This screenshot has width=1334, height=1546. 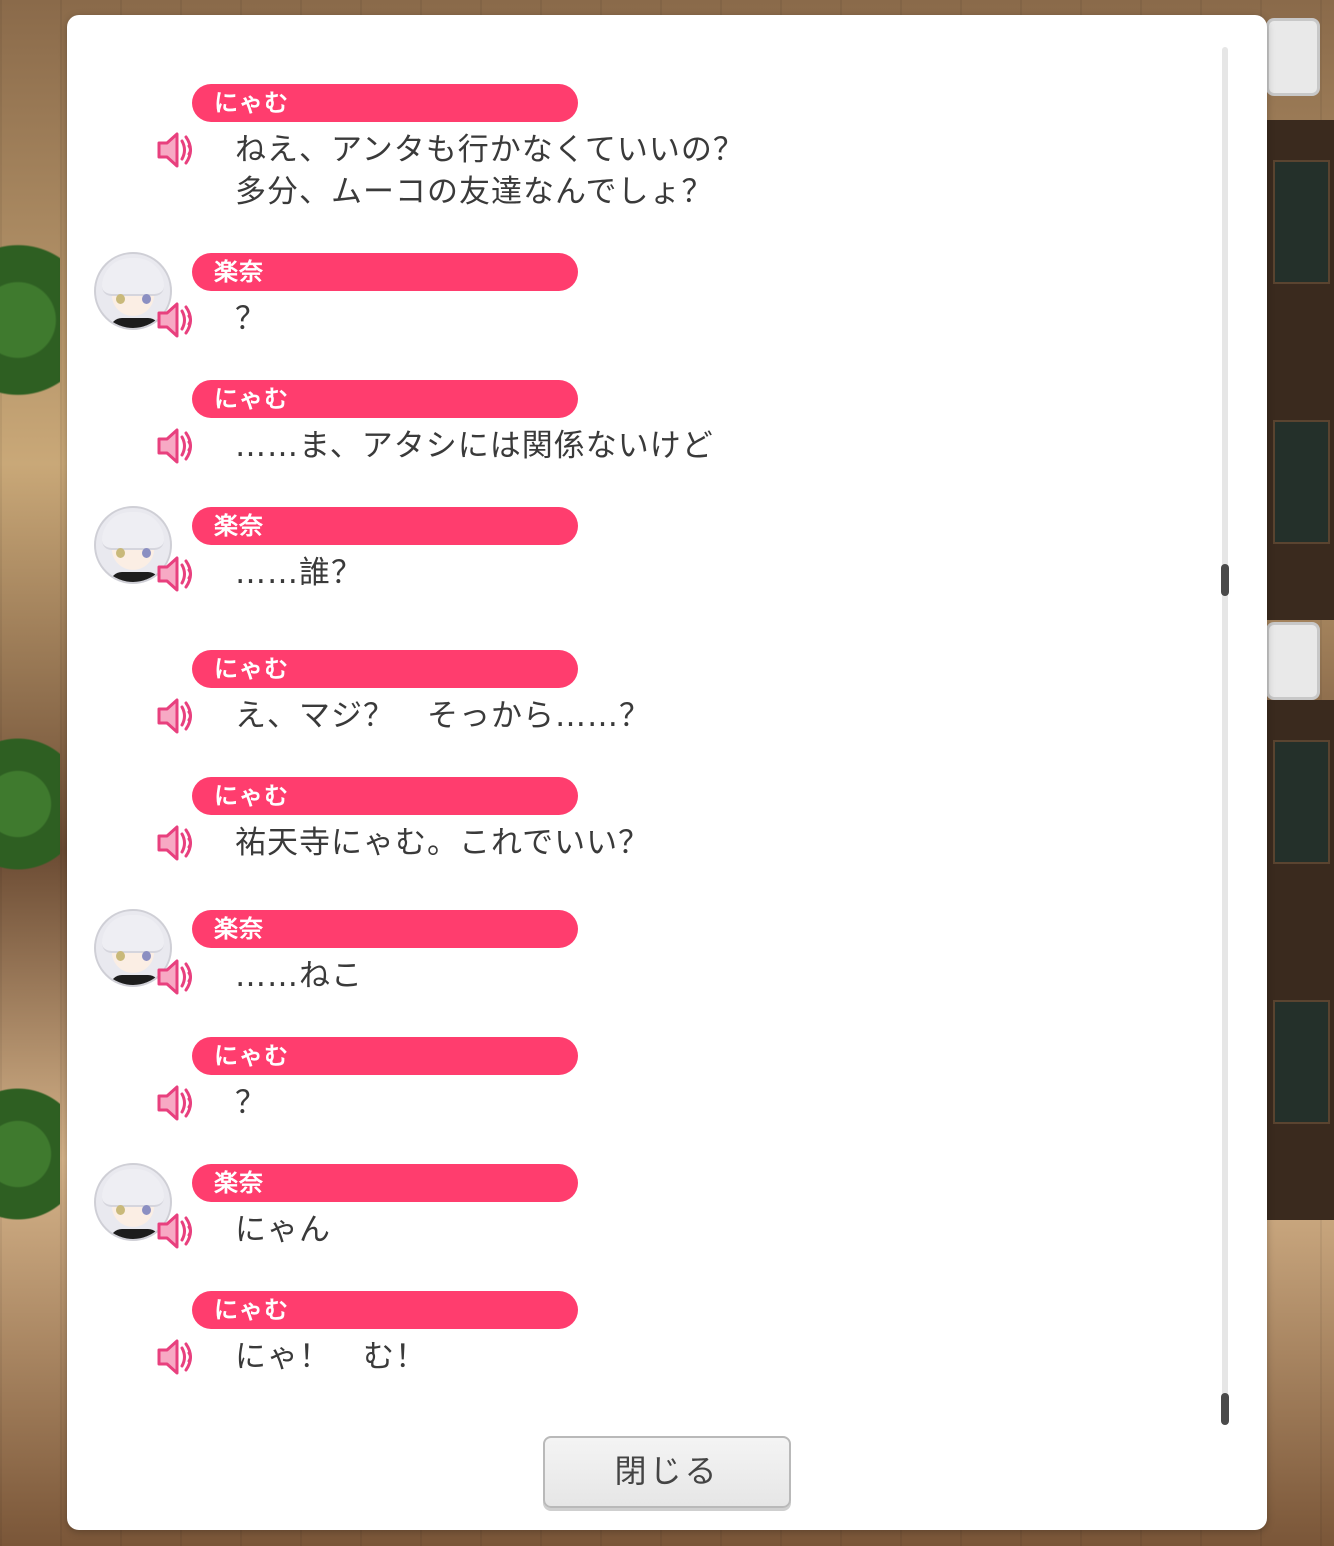 I want to click on message-text: にゃ！ む！, so click(x=331, y=1357).